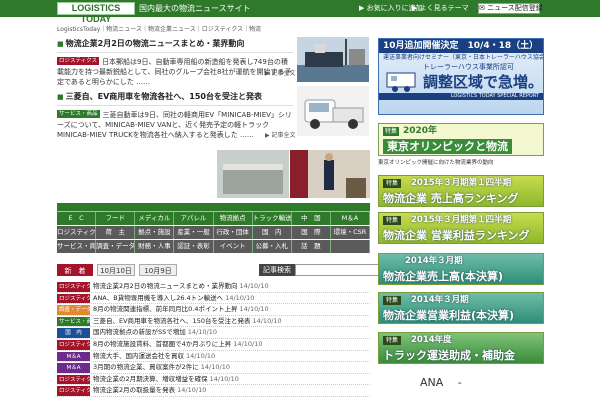 Image resolution: width=600 pixels, height=400 pixels. What do you see at coordinates (461, 220) in the screenshot?
I see `profit-ranking-q1-line1: 2015年３月期第１四半期` at bounding box center [461, 220].